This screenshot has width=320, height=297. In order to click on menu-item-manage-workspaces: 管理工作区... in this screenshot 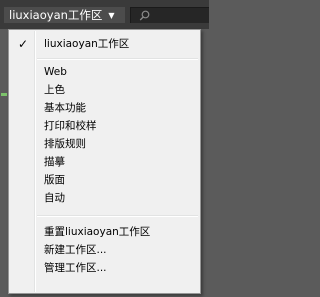, I will do `click(104, 268)`.